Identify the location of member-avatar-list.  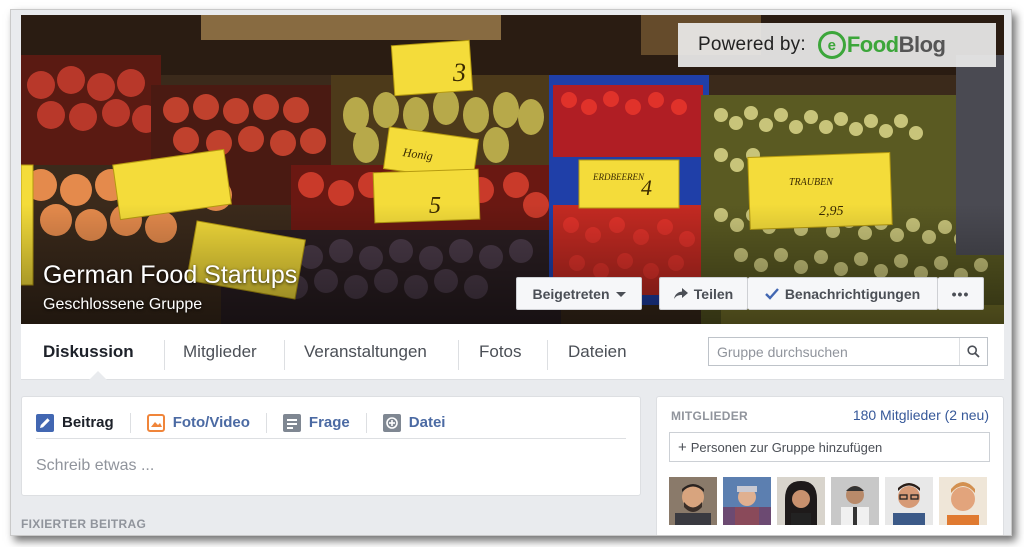
(831, 501).